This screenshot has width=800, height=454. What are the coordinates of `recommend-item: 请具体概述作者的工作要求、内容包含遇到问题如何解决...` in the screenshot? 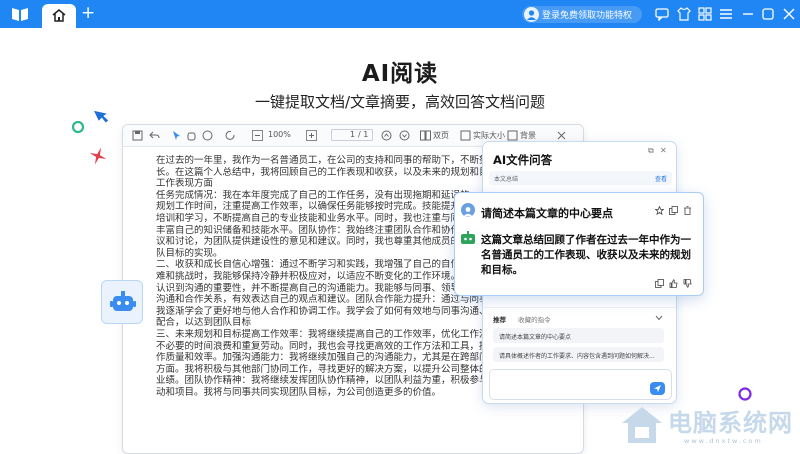 It's located at (578, 354).